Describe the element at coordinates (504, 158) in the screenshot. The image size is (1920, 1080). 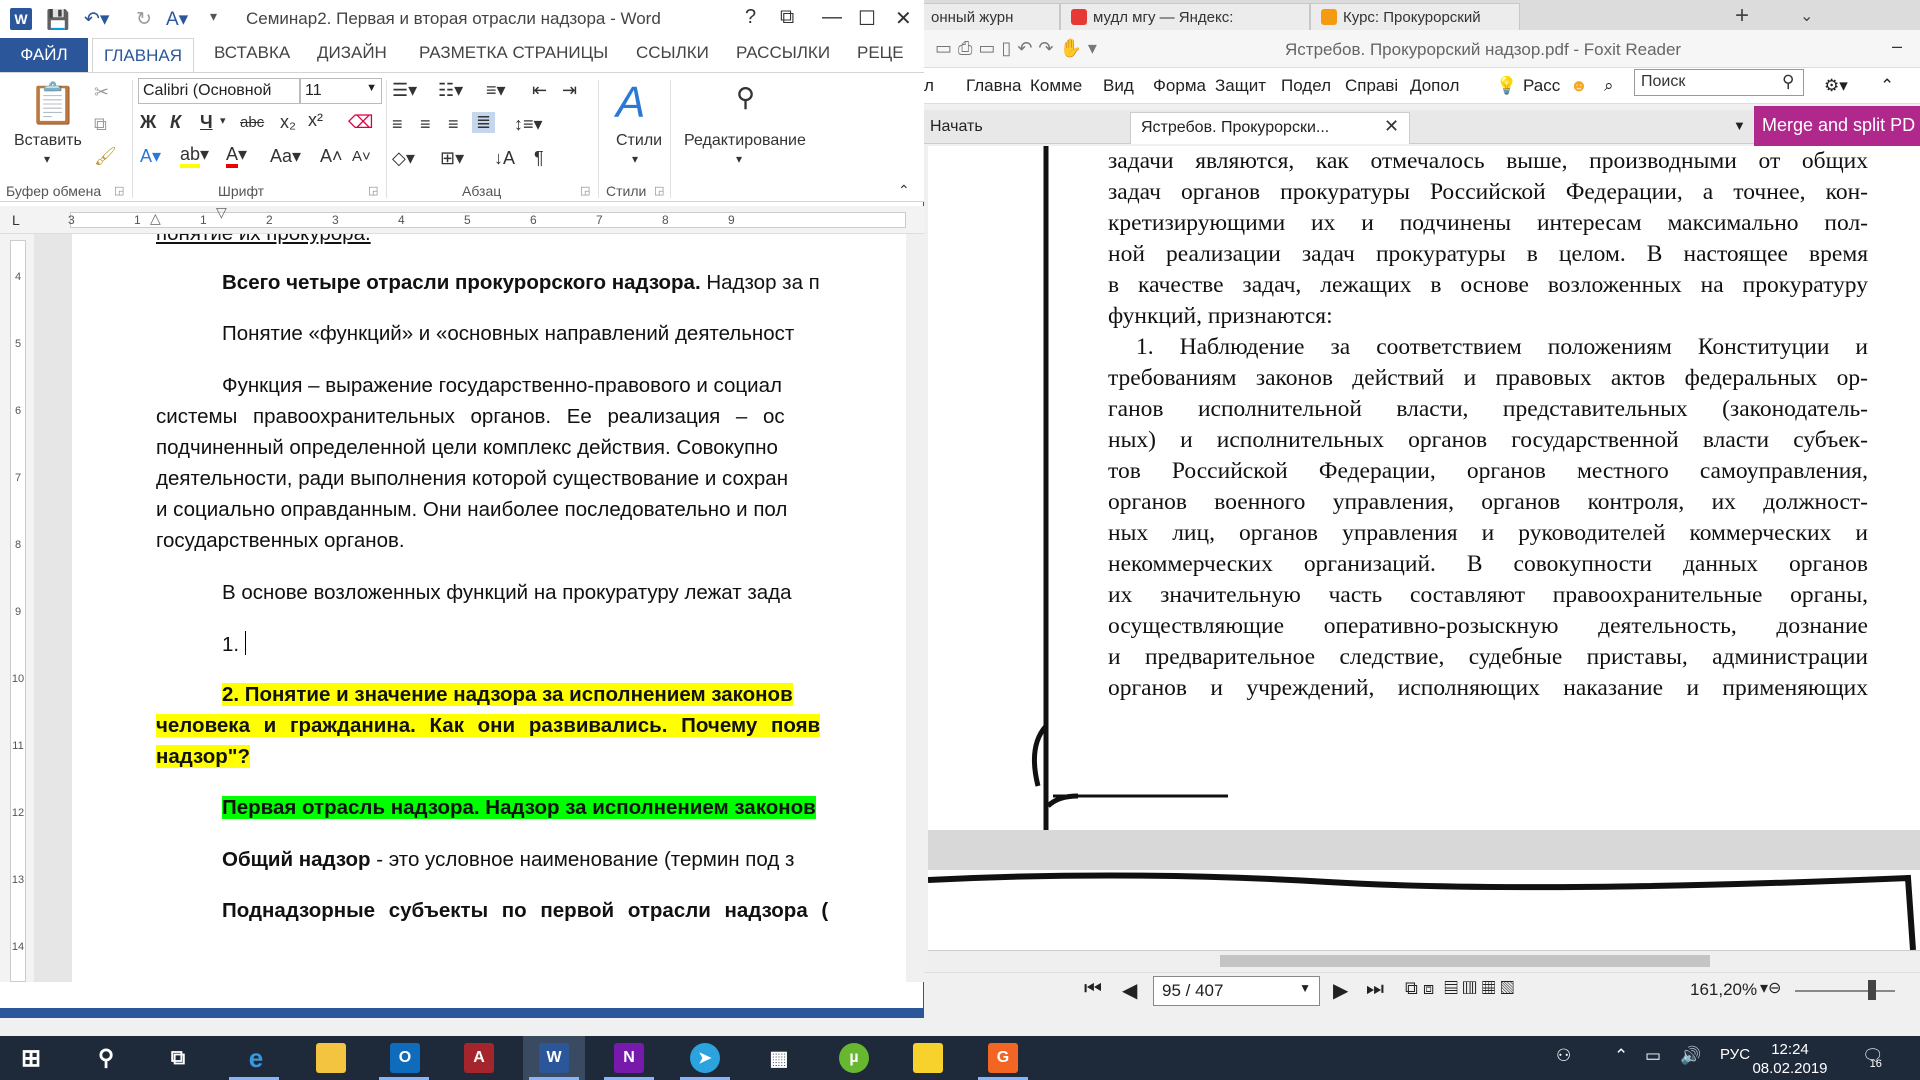
I see `sort-icon: ↓A` at that location.